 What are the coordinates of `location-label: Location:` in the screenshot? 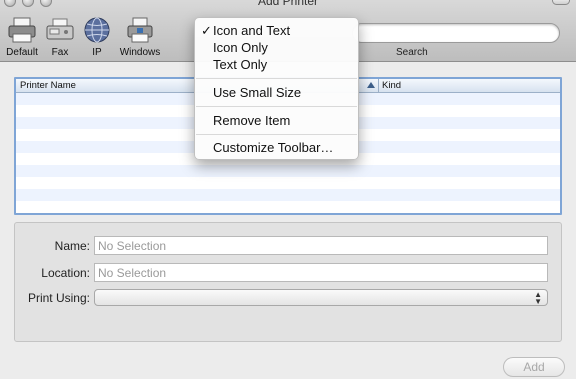 It's located at (65, 273).